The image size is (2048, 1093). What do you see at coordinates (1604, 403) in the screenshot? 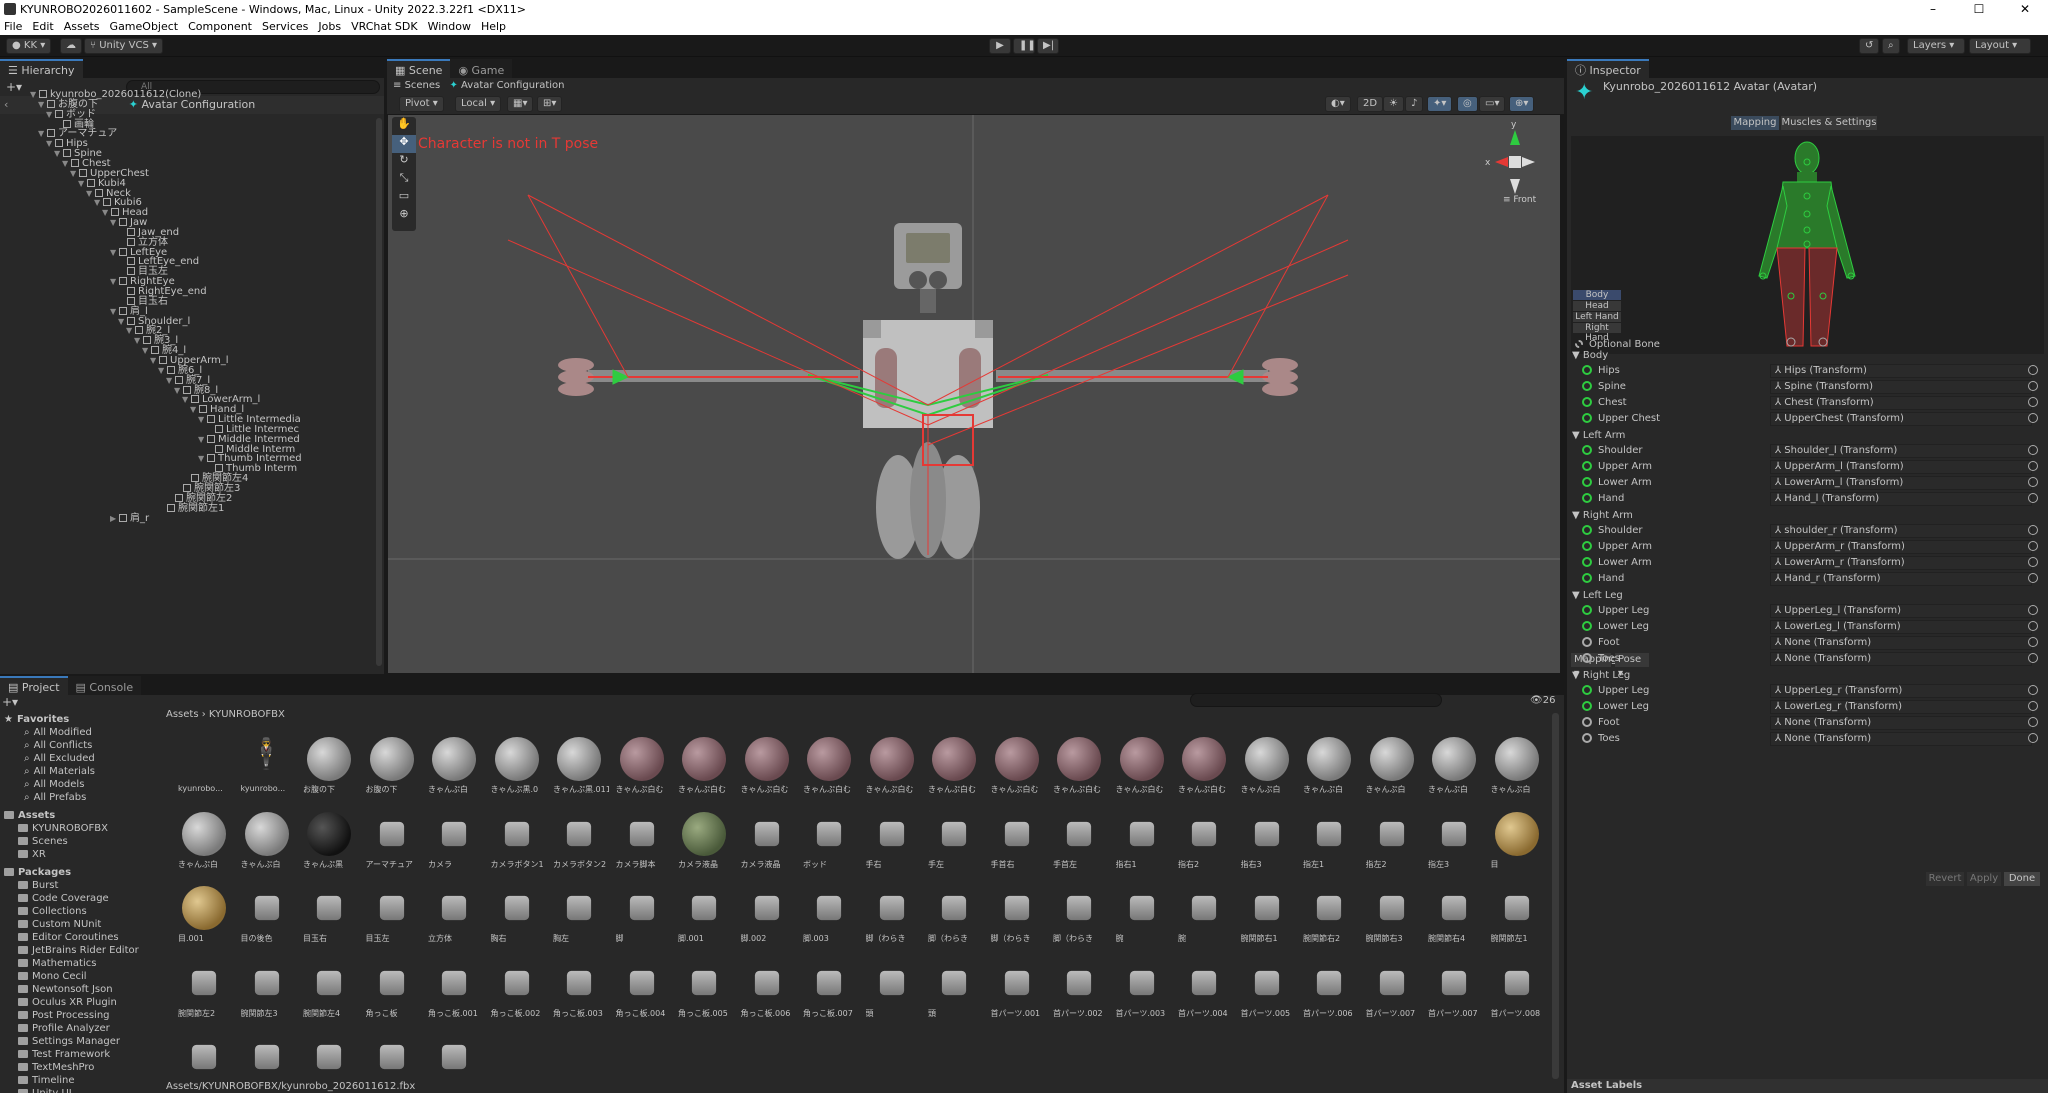
I see `bone-row: Chest` at bounding box center [1604, 403].